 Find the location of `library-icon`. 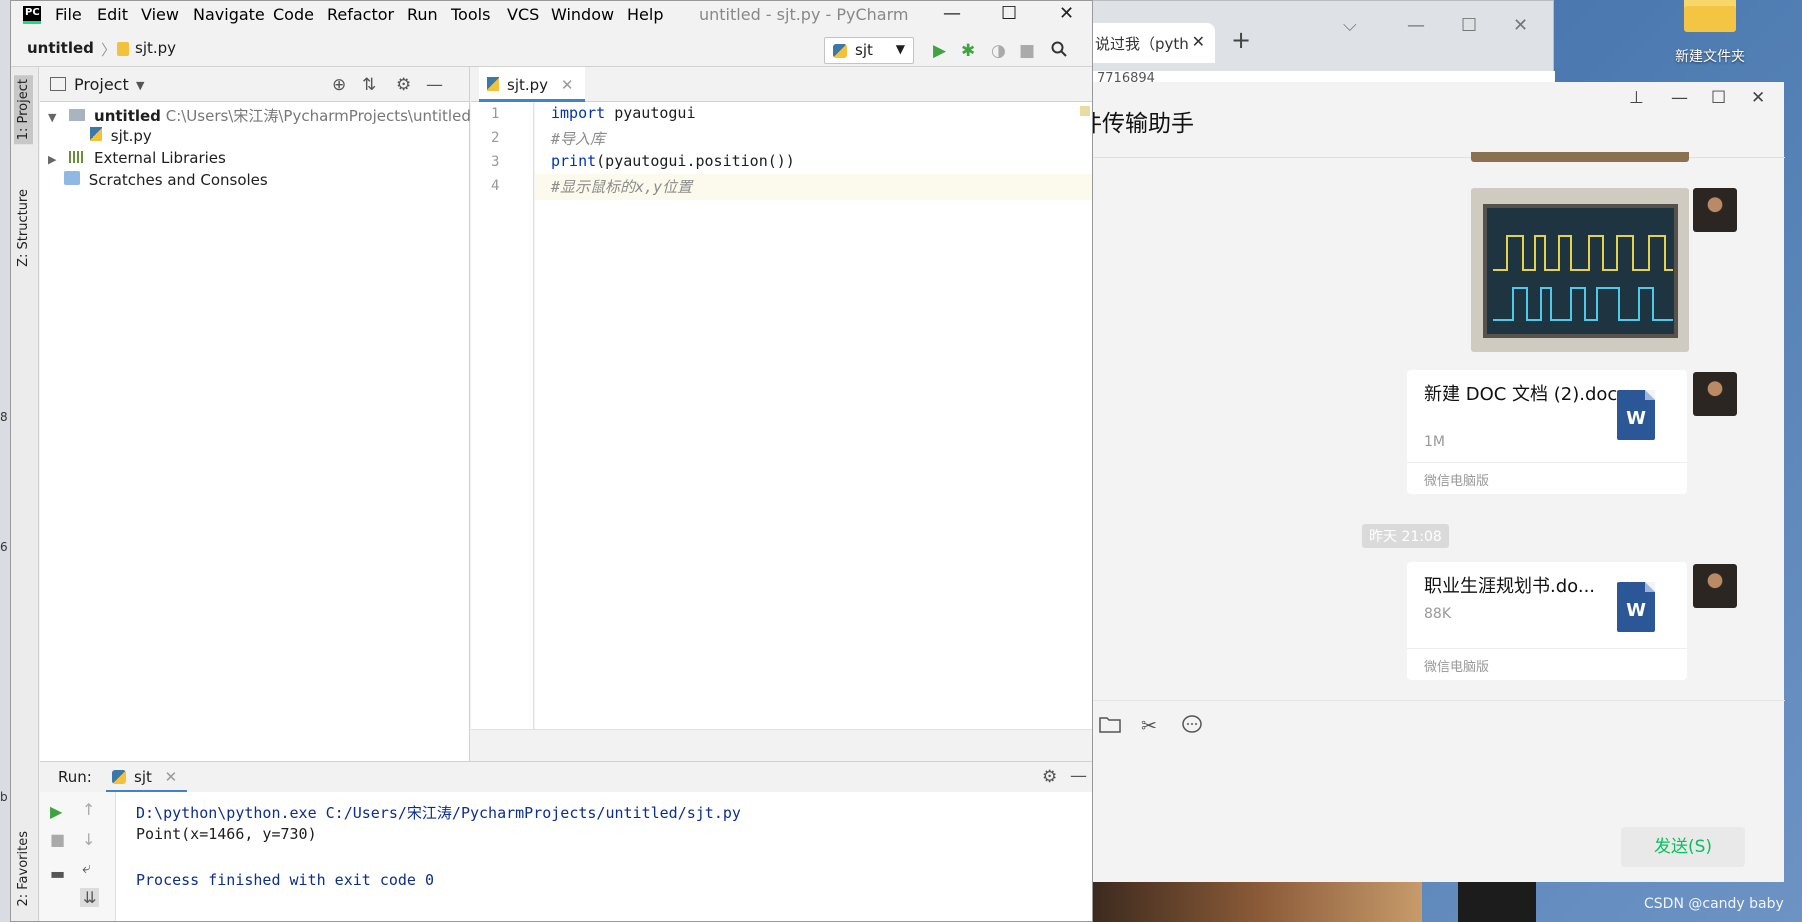

library-icon is located at coordinates (77, 157).